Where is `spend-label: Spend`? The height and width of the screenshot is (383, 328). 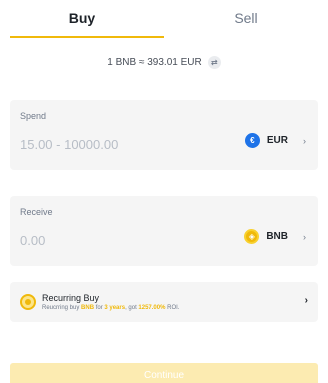 spend-label: Spend is located at coordinates (33, 116).